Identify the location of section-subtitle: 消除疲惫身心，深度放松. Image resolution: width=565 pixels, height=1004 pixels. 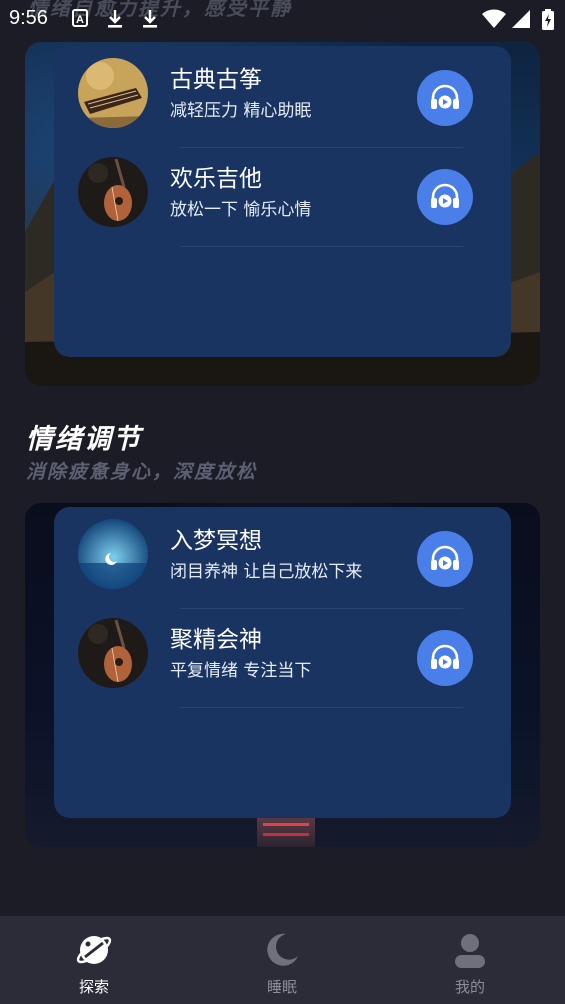
(142, 472).